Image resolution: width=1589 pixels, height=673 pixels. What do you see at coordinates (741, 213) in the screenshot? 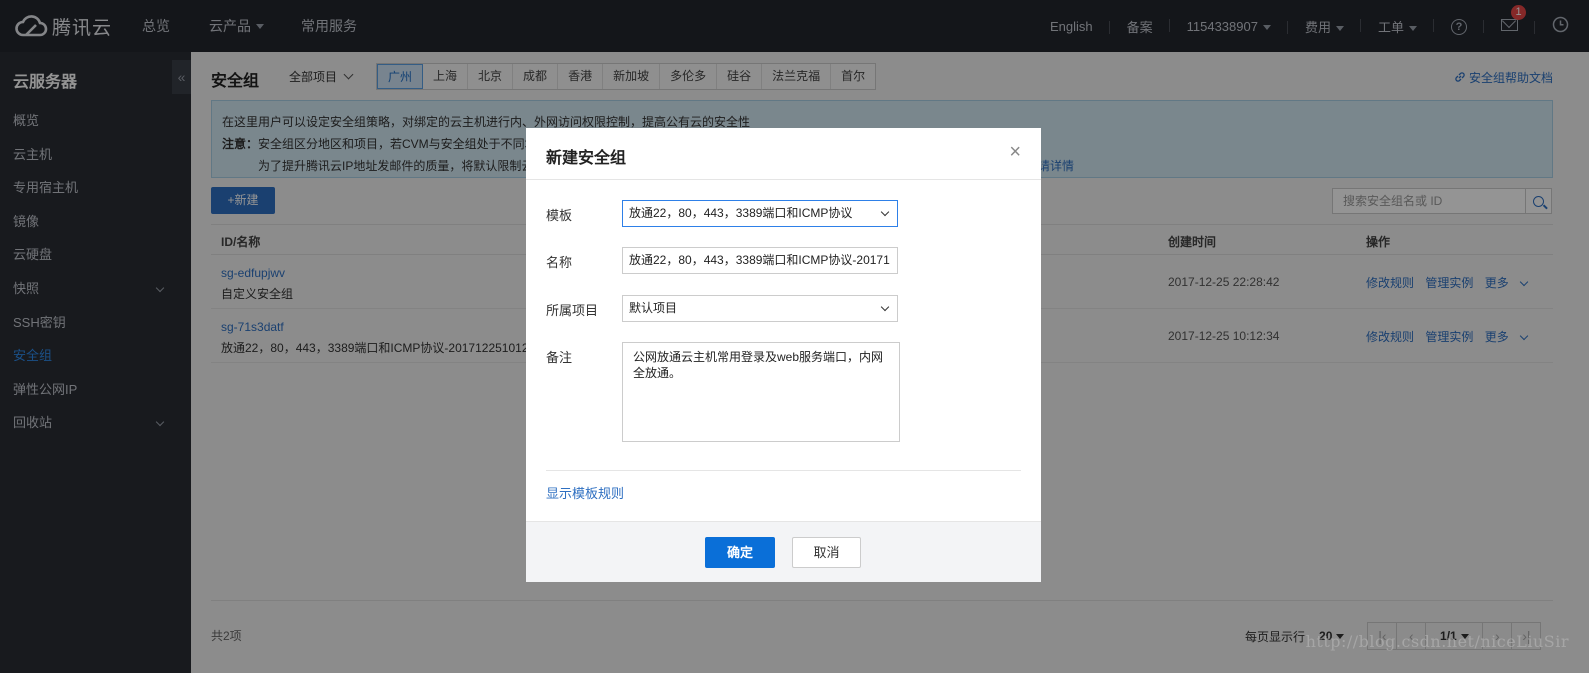
I see `template-value: 放通22，80，443，3389端口和ICMP协议` at bounding box center [741, 213].